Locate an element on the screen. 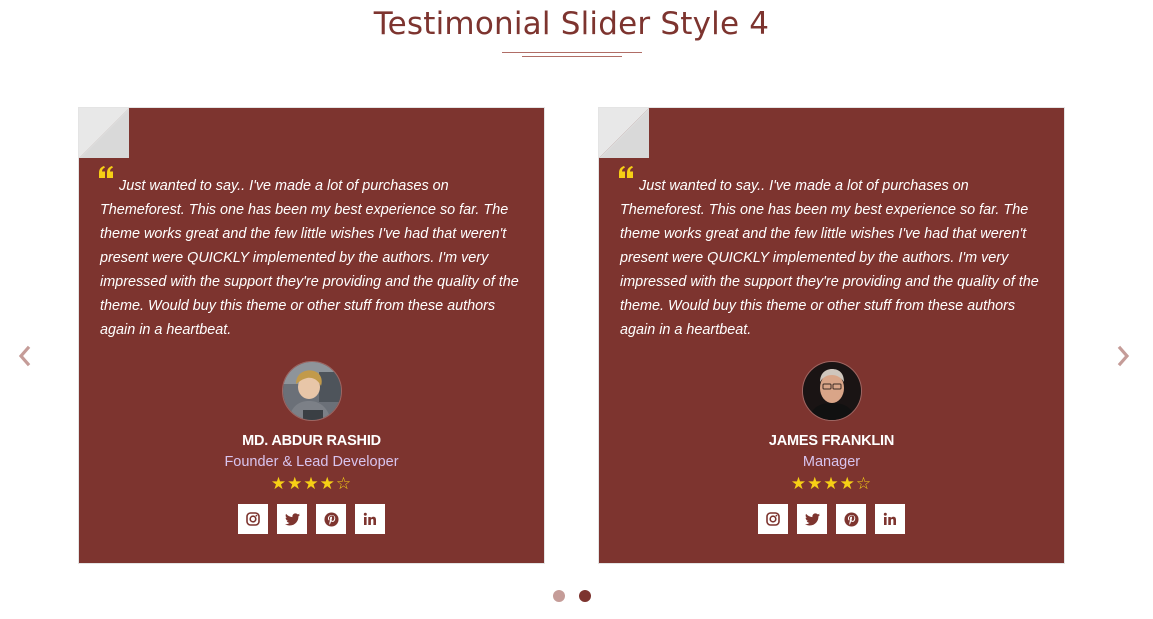  chevron-right-icon is located at coordinates (1123, 356).